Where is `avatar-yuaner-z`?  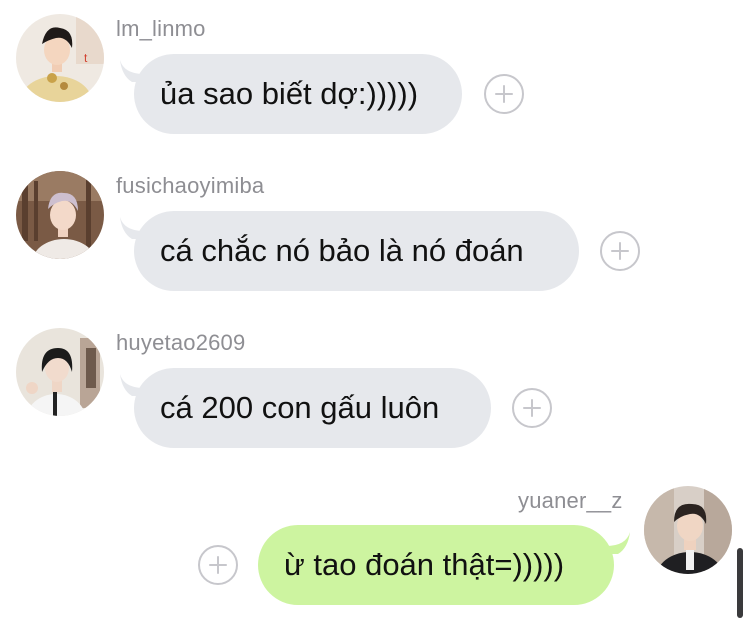
avatar-yuaner-z is located at coordinates (688, 530).